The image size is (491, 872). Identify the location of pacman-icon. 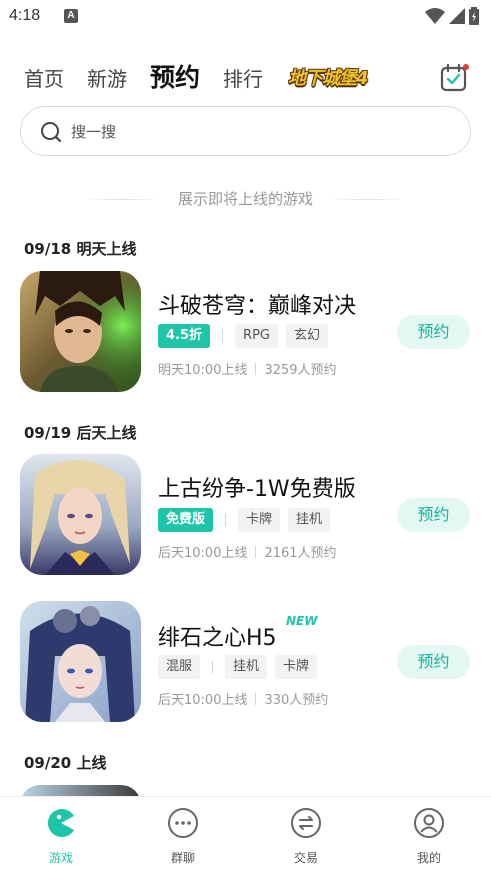
(60, 823).